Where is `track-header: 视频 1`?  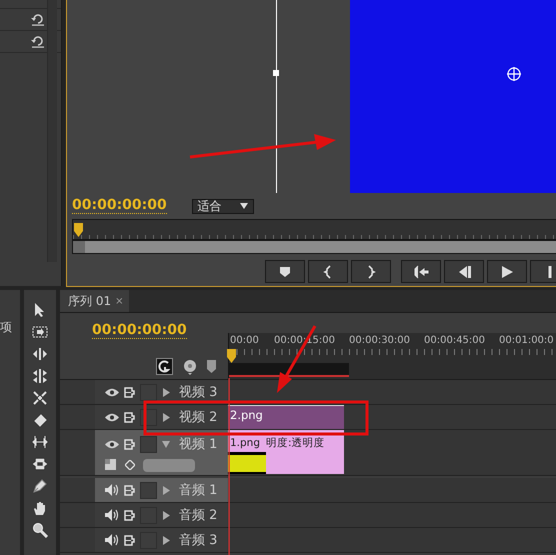
track-header: 视频 1 is located at coordinates (144, 452).